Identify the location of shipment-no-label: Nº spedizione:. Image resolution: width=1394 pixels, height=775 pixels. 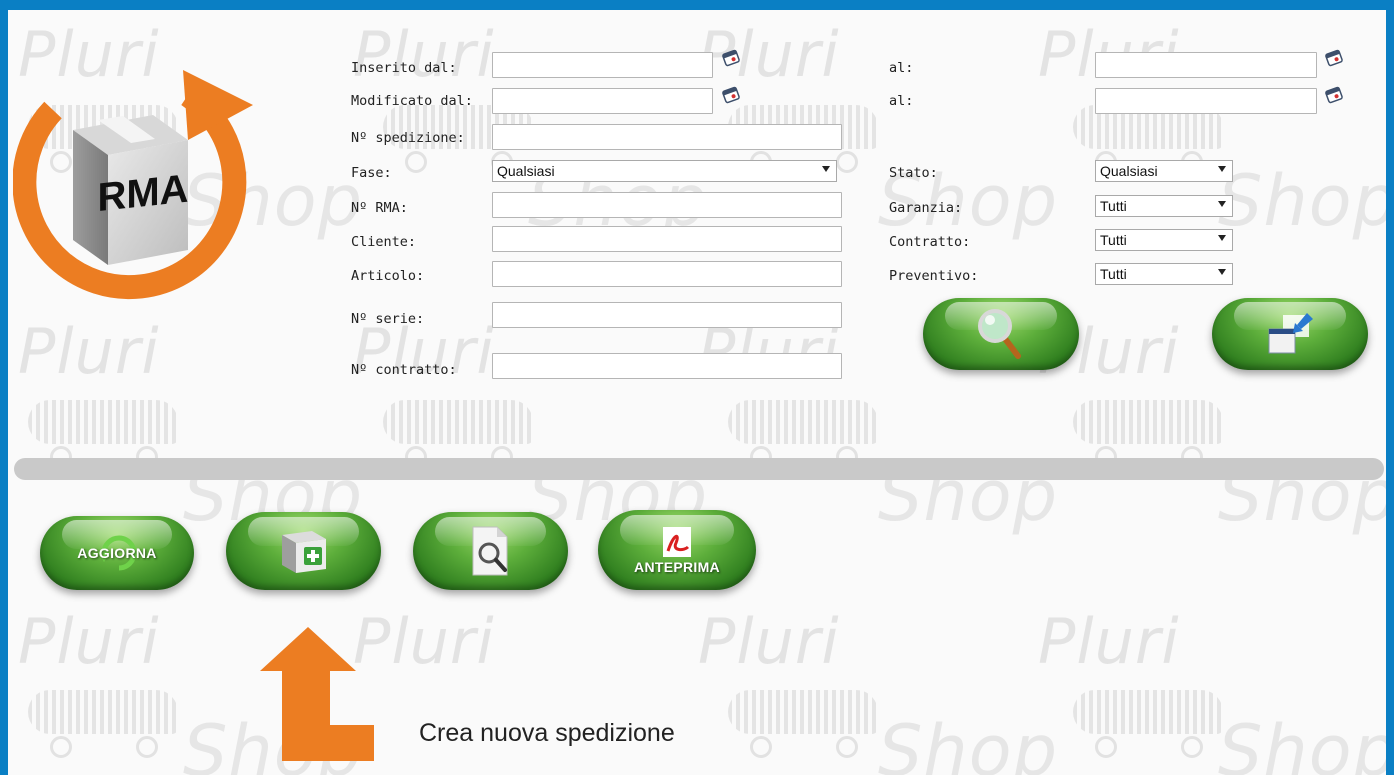
(408, 138).